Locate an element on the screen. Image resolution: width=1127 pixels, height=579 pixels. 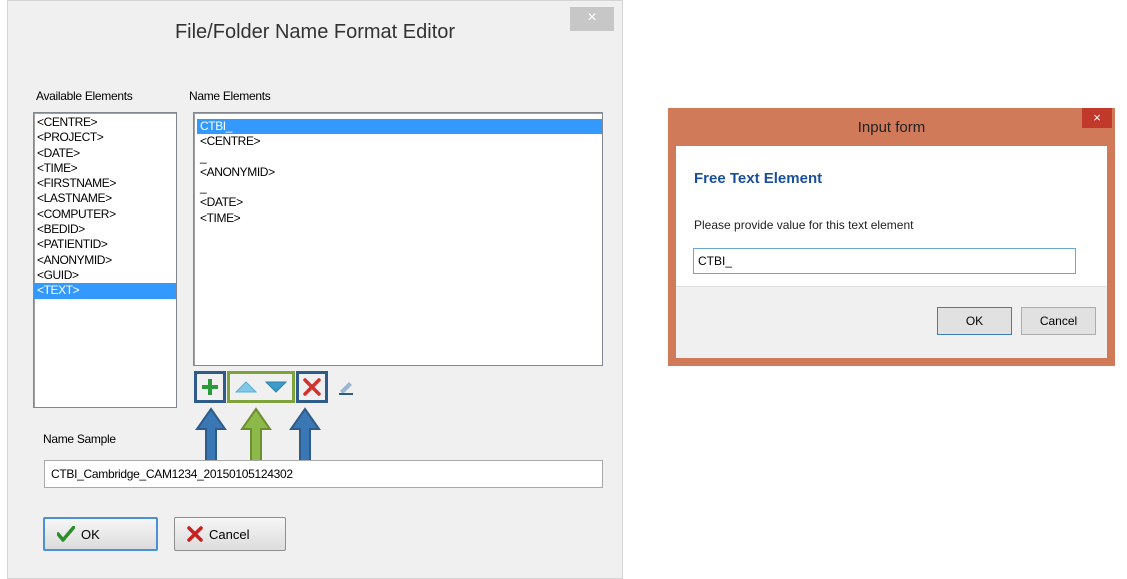
triangle-down-icon is located at coordinates (276, 387).